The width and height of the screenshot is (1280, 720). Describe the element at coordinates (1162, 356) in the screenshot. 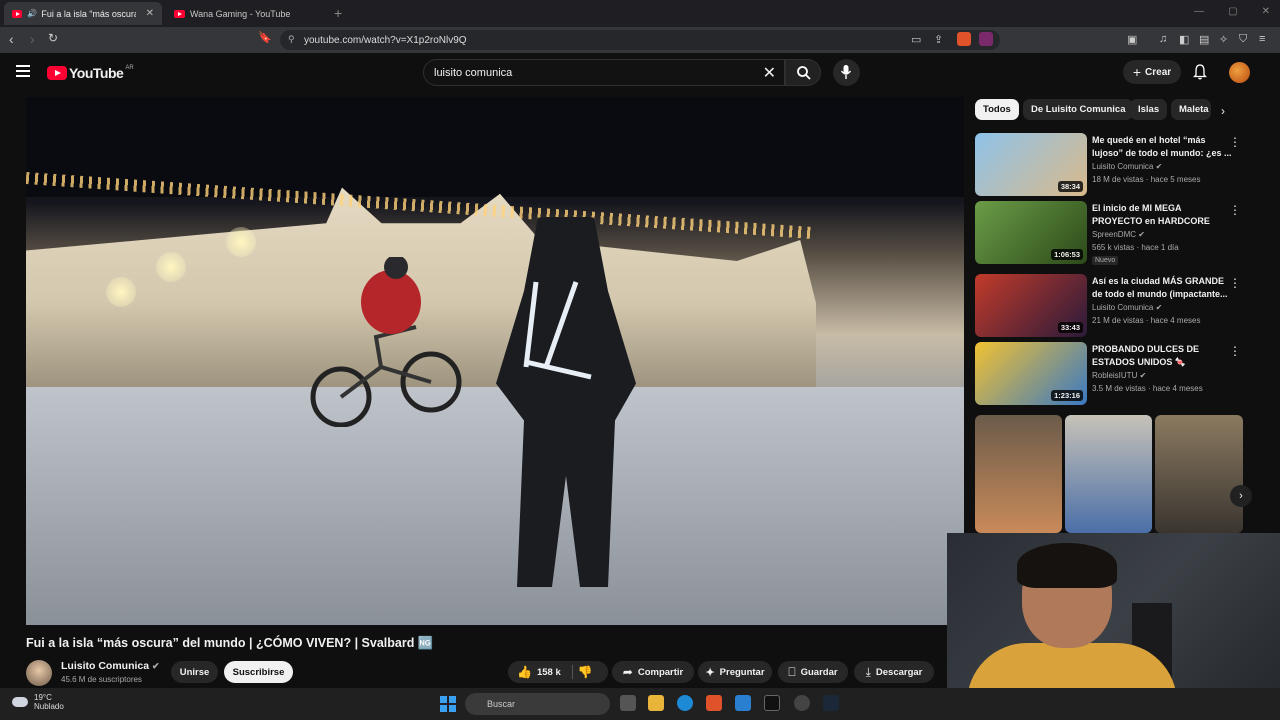

I see `recommendation-title: PROBANDO DULCES DE ESTADOS UNIDOS 🍬` at that location.